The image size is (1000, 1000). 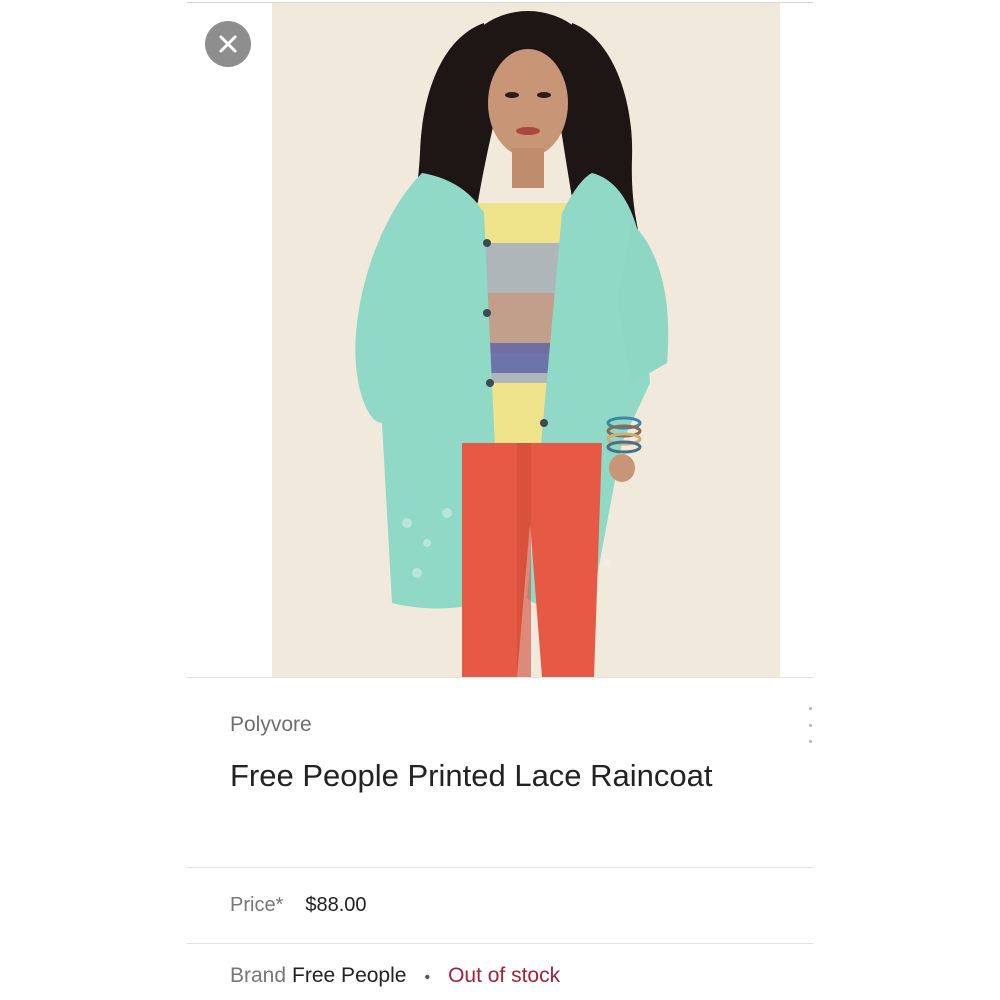 What do you see at coordinates (349, 975) in the screenshot?
I see `brand-value: Free People` at bounding box center [349, 975].